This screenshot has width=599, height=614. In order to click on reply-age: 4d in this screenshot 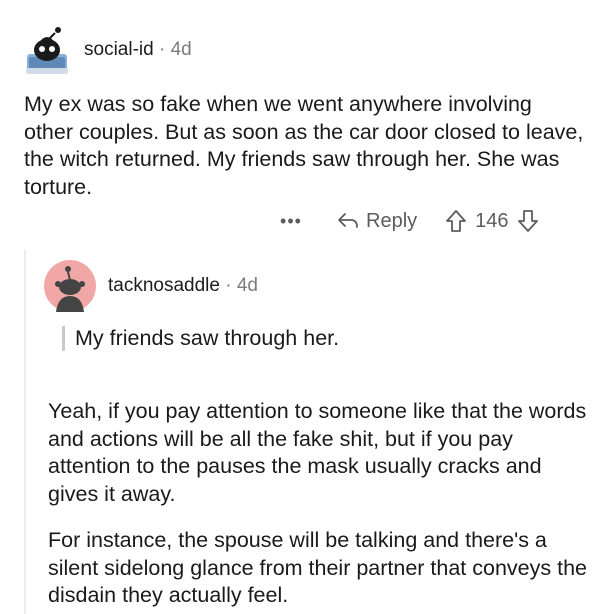, I will do `click(247, 285)`.